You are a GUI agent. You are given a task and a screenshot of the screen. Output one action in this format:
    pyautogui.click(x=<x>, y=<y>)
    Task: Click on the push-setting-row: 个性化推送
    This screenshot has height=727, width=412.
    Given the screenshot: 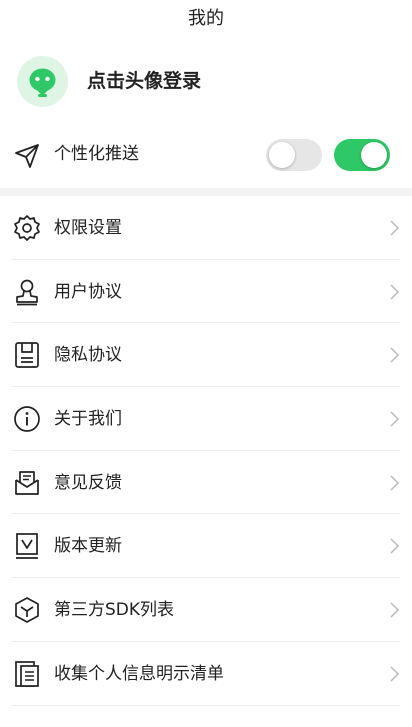 What is the action you would take?
    pyautogui.click(x=206, y=155)
    